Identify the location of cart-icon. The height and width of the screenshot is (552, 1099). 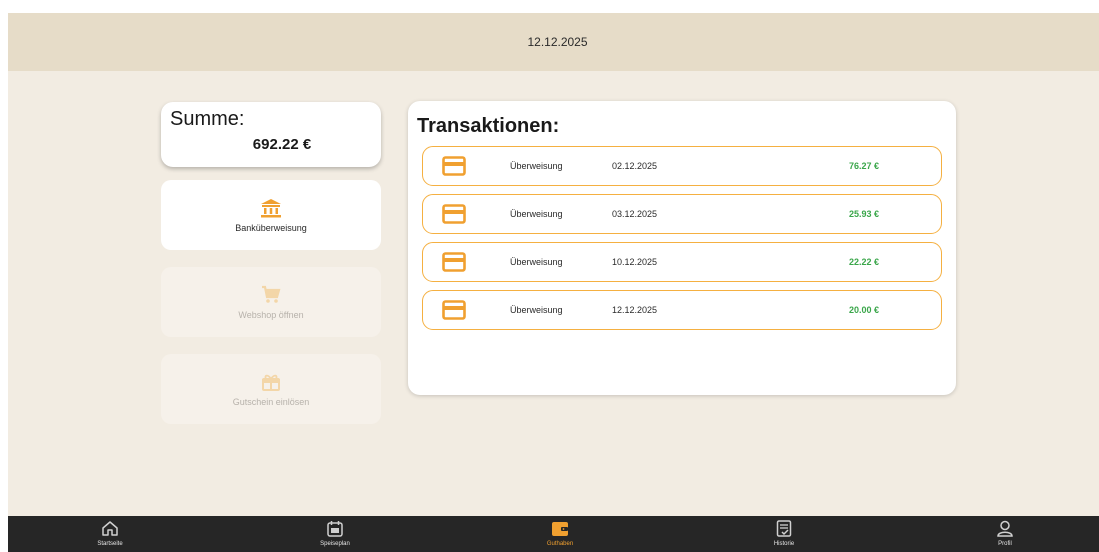
(271, 294).